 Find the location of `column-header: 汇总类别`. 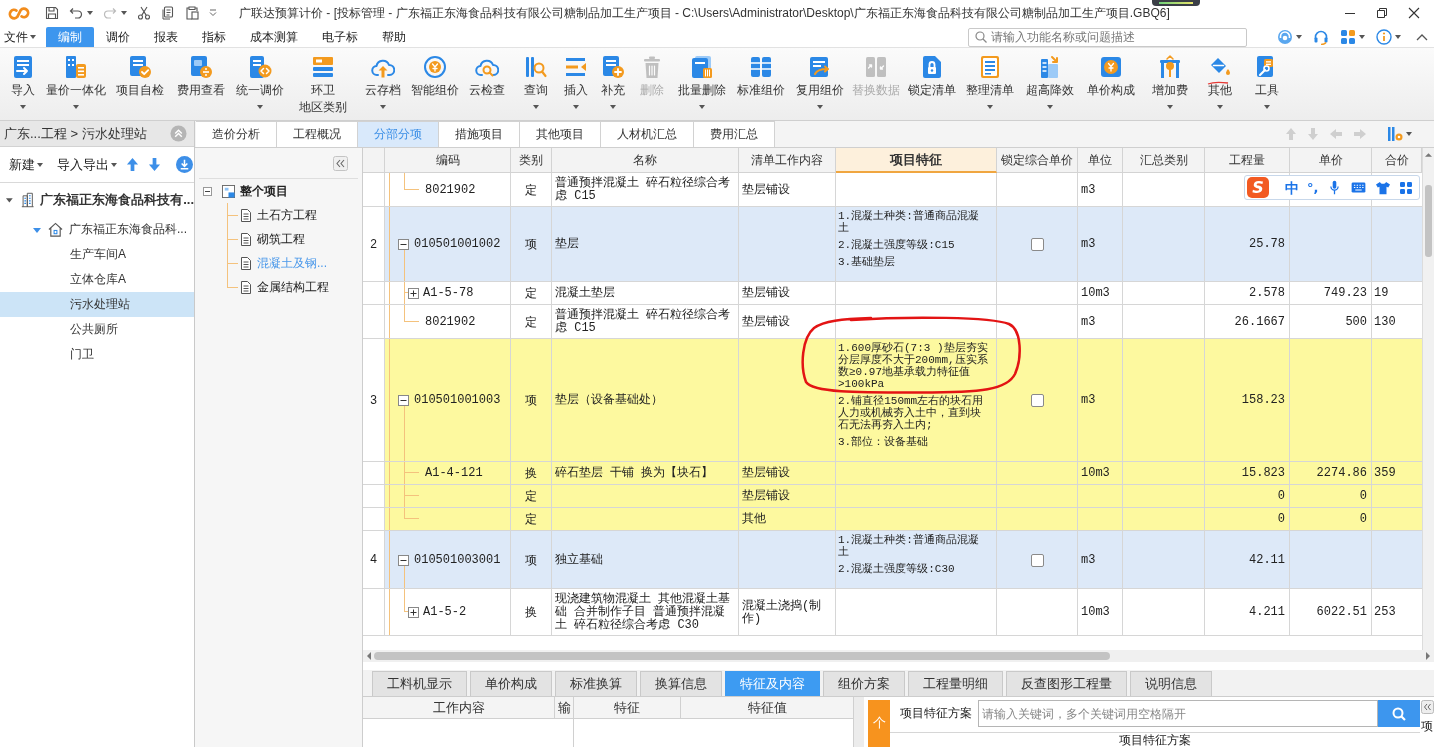

column-header: 汇总类别 is located at coordinates (1164, 160).